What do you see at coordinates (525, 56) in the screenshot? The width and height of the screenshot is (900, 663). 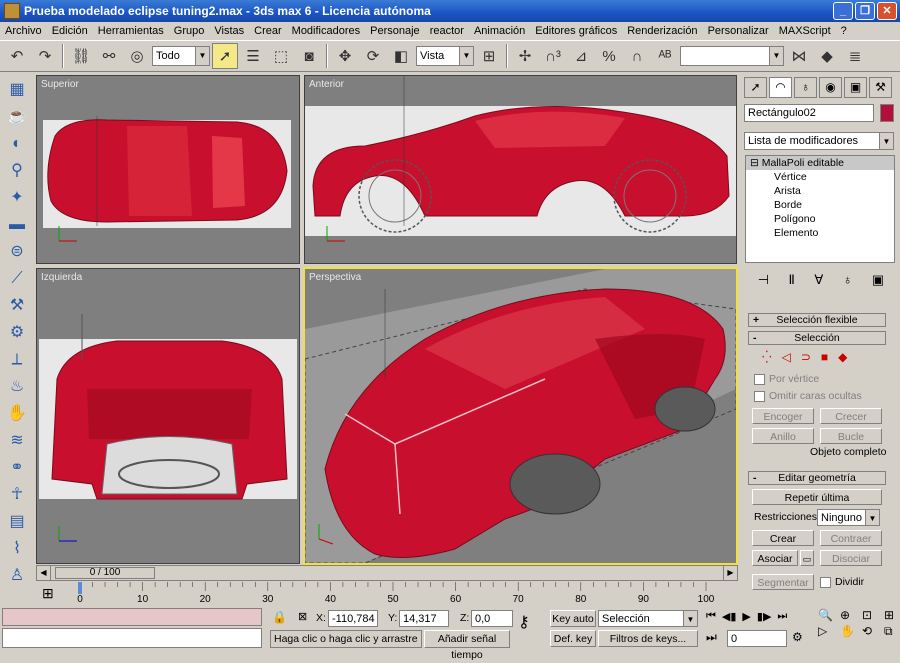 I see `manipulate-icon: ✢` at bounding box center [525, 56].